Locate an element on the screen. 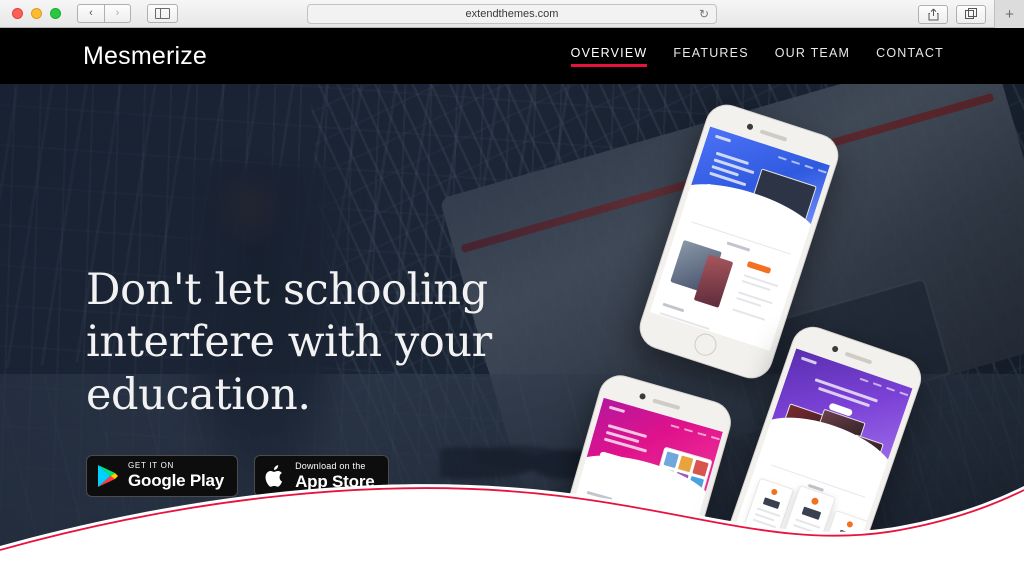 This screenshot has width=1024, height=584. nav-item-features: FEATURES is located at coordinates (710, 56).